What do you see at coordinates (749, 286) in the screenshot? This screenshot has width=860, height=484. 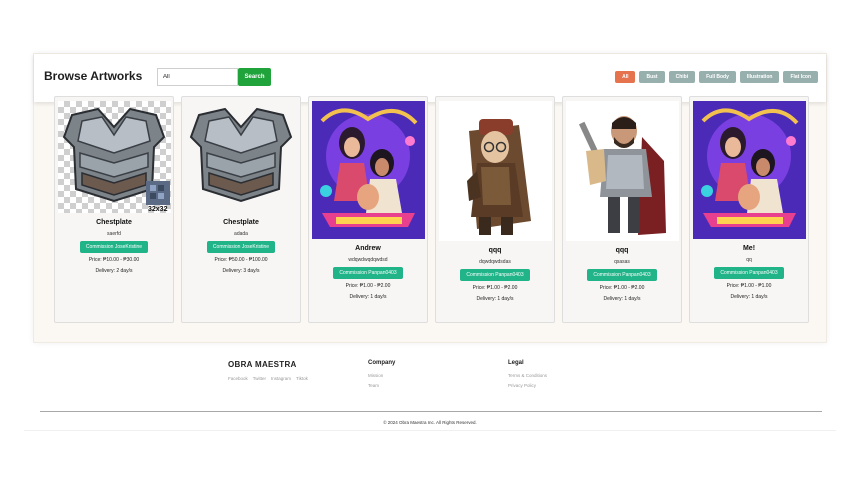 I see `artwork-price: Price: ₱1.00 - ₱1.00` at bounding box center [749, 286].